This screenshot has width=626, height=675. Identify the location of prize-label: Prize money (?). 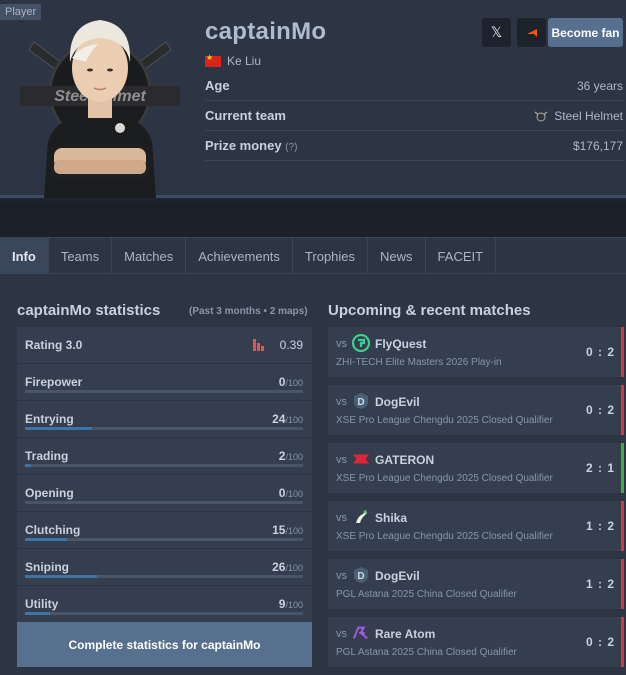
(251, 145).